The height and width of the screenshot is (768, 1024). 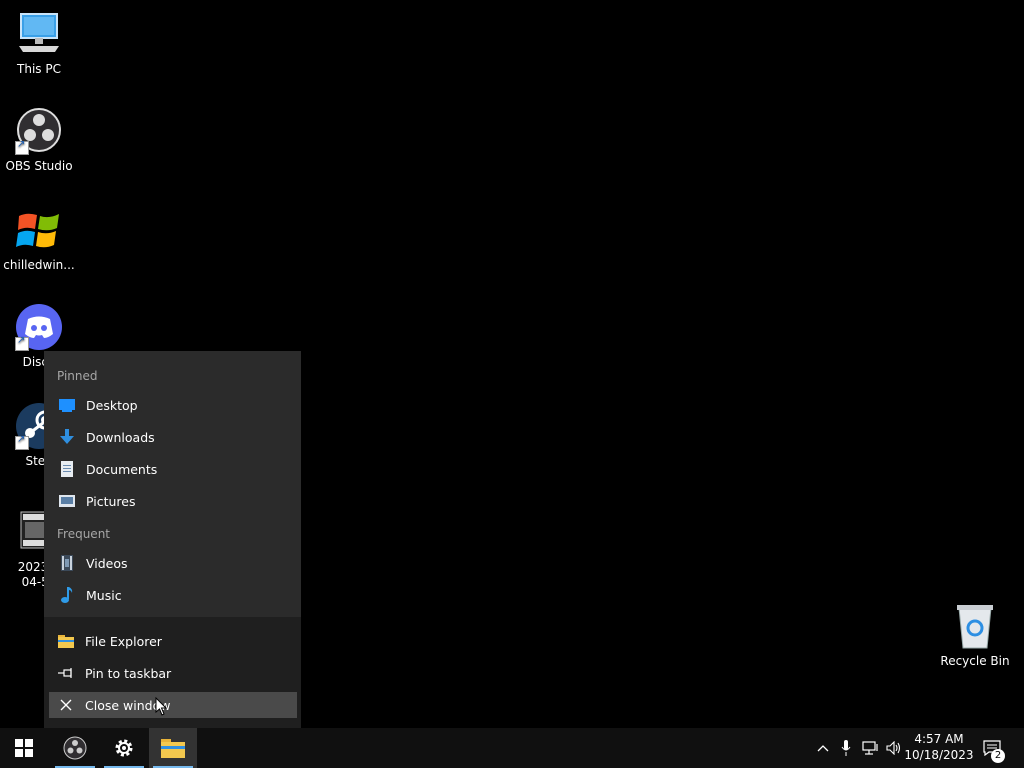 What do you see at coordinates (112, 405) in the screenshot?
I see `jumplist-item-label: Desktop` at bounding box center [112, 405].